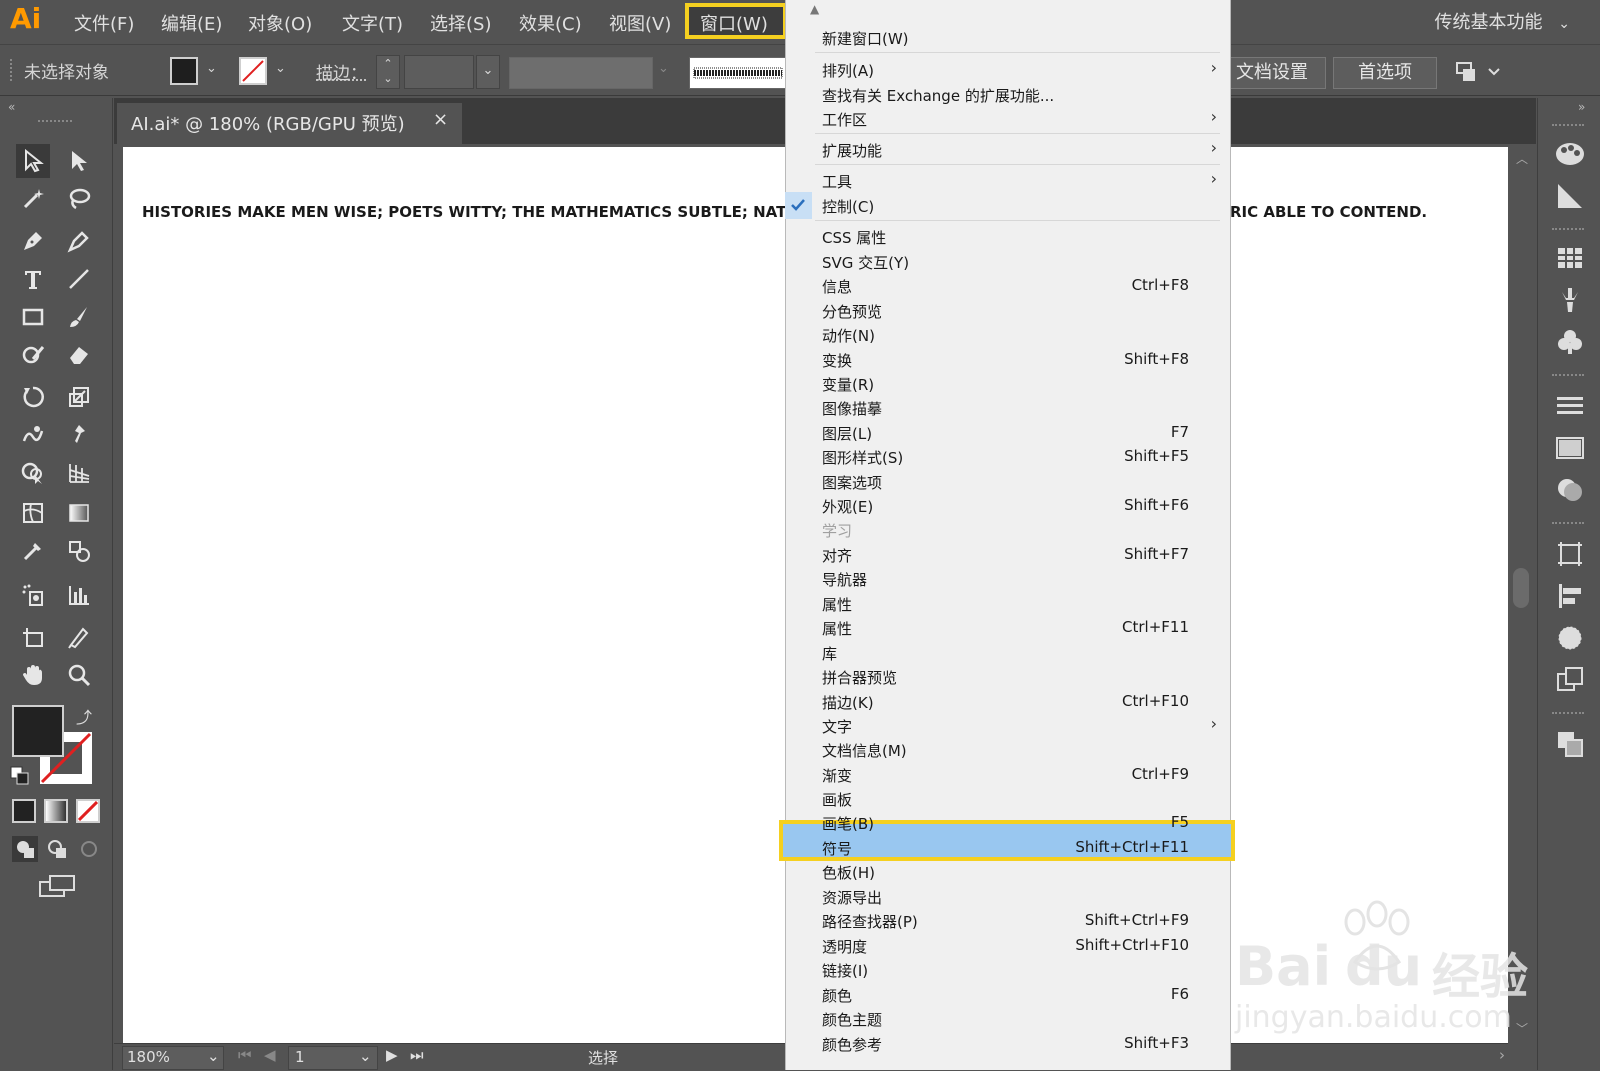  I want to click on preferences-button: 首选项, so click(1385, 73).